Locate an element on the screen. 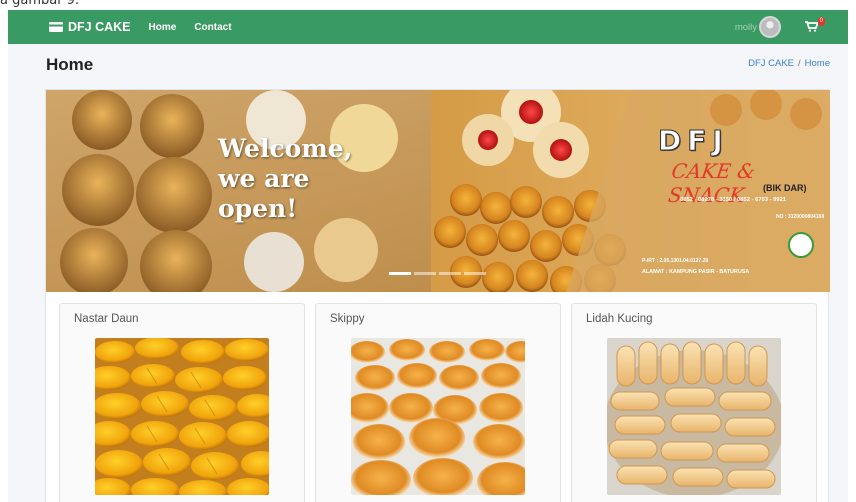  product-name: Nastar Daun is located at coordinates (106, 319).